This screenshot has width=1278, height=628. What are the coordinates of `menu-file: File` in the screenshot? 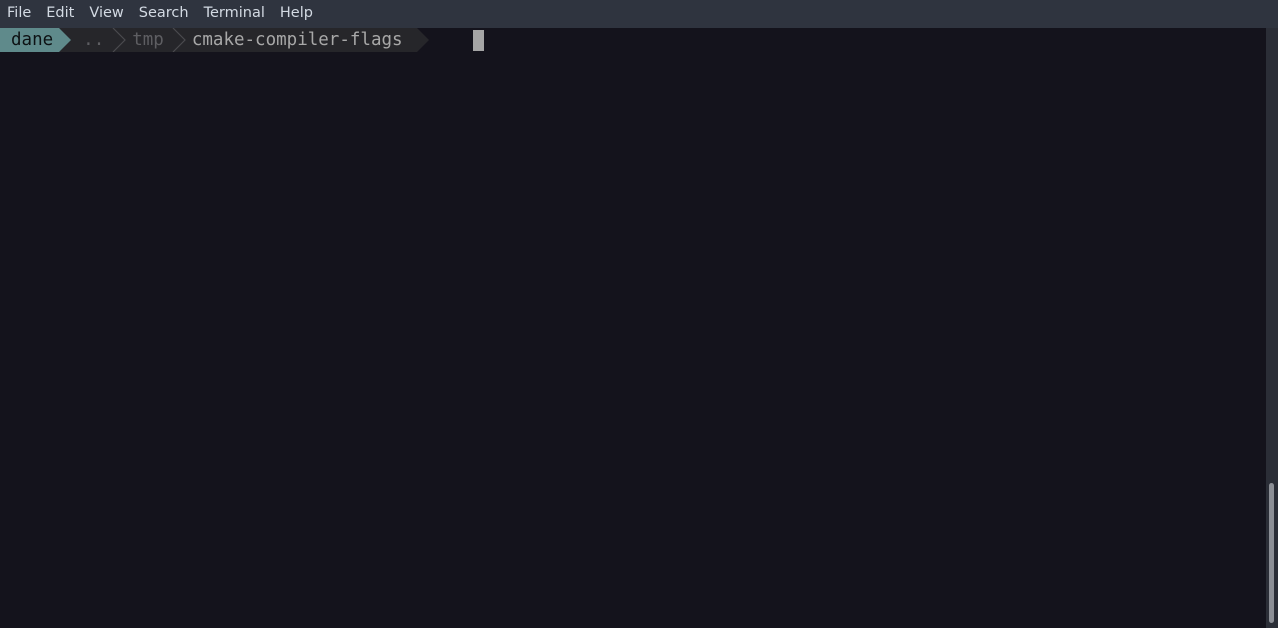 It's located at (19, 14).